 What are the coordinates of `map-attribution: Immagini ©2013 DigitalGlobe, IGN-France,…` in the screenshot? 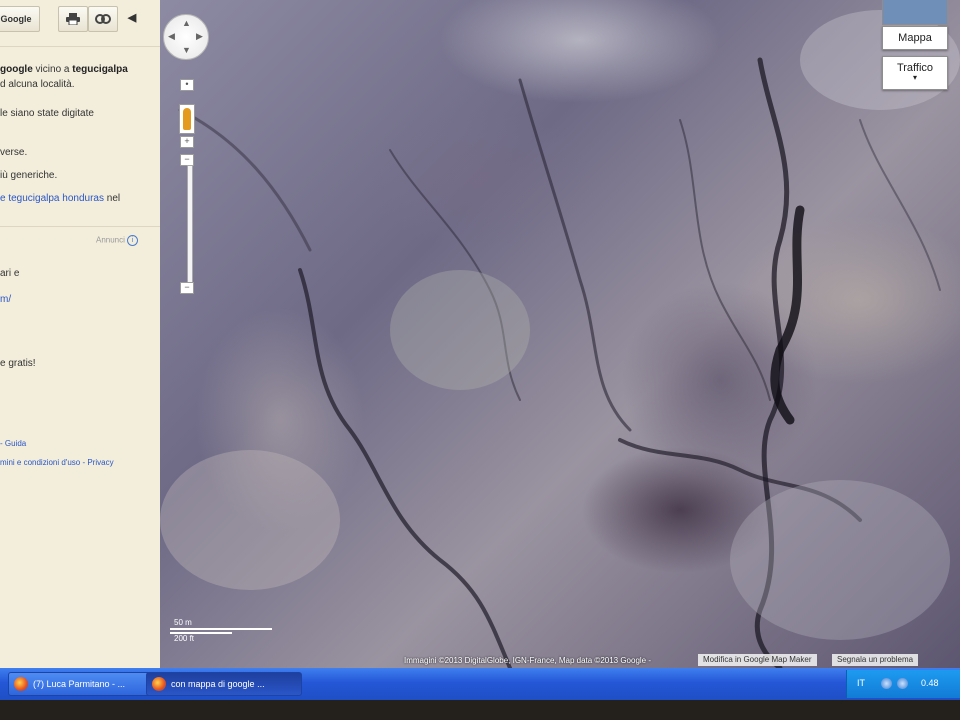 It's located at (528, 660).